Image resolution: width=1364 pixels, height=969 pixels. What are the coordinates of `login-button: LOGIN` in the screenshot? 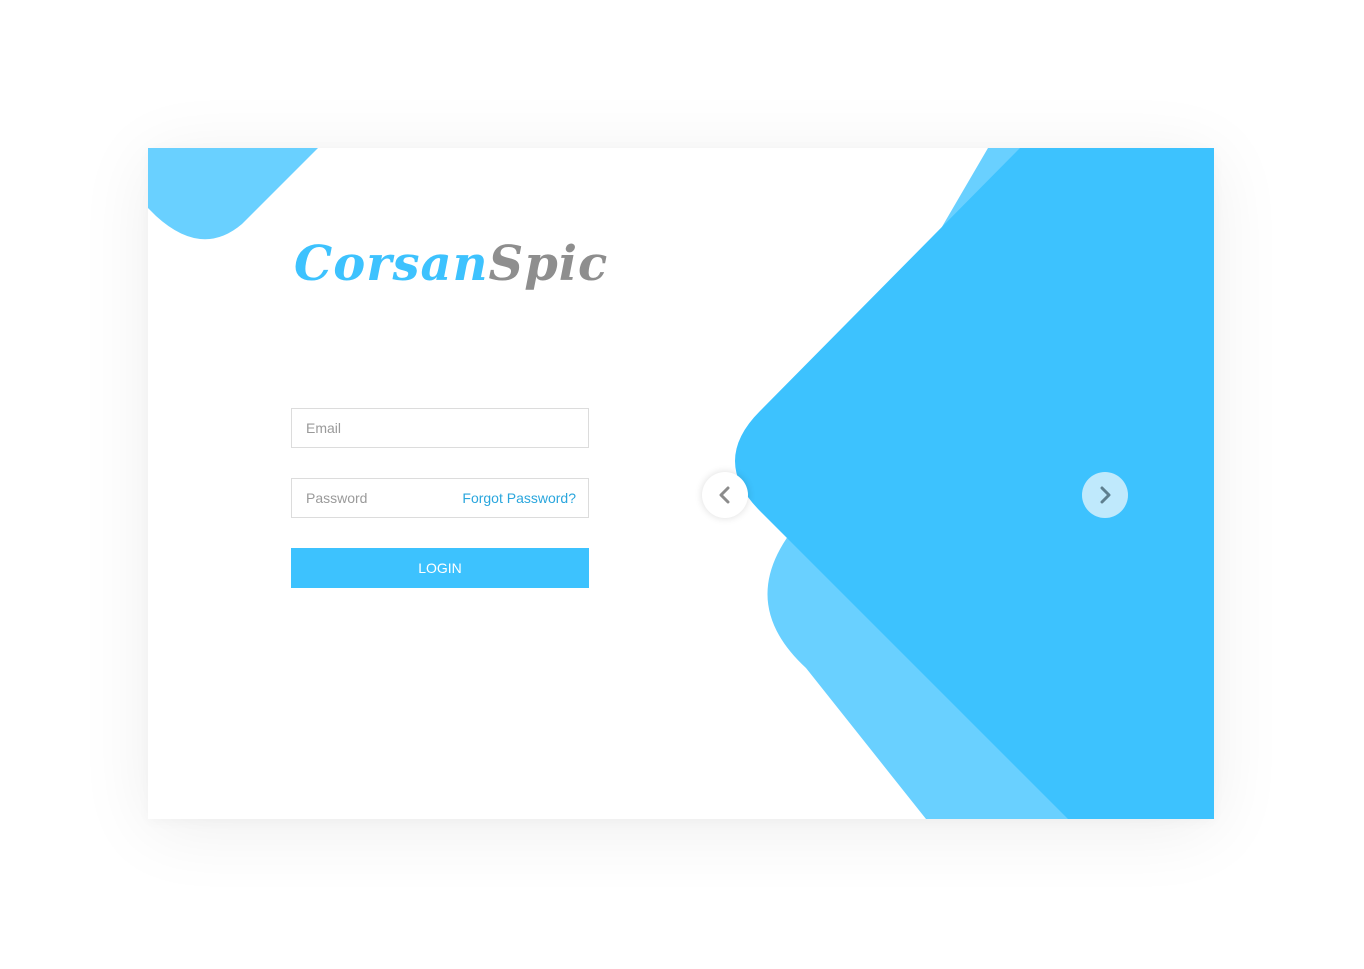 It's located at (440, 568).